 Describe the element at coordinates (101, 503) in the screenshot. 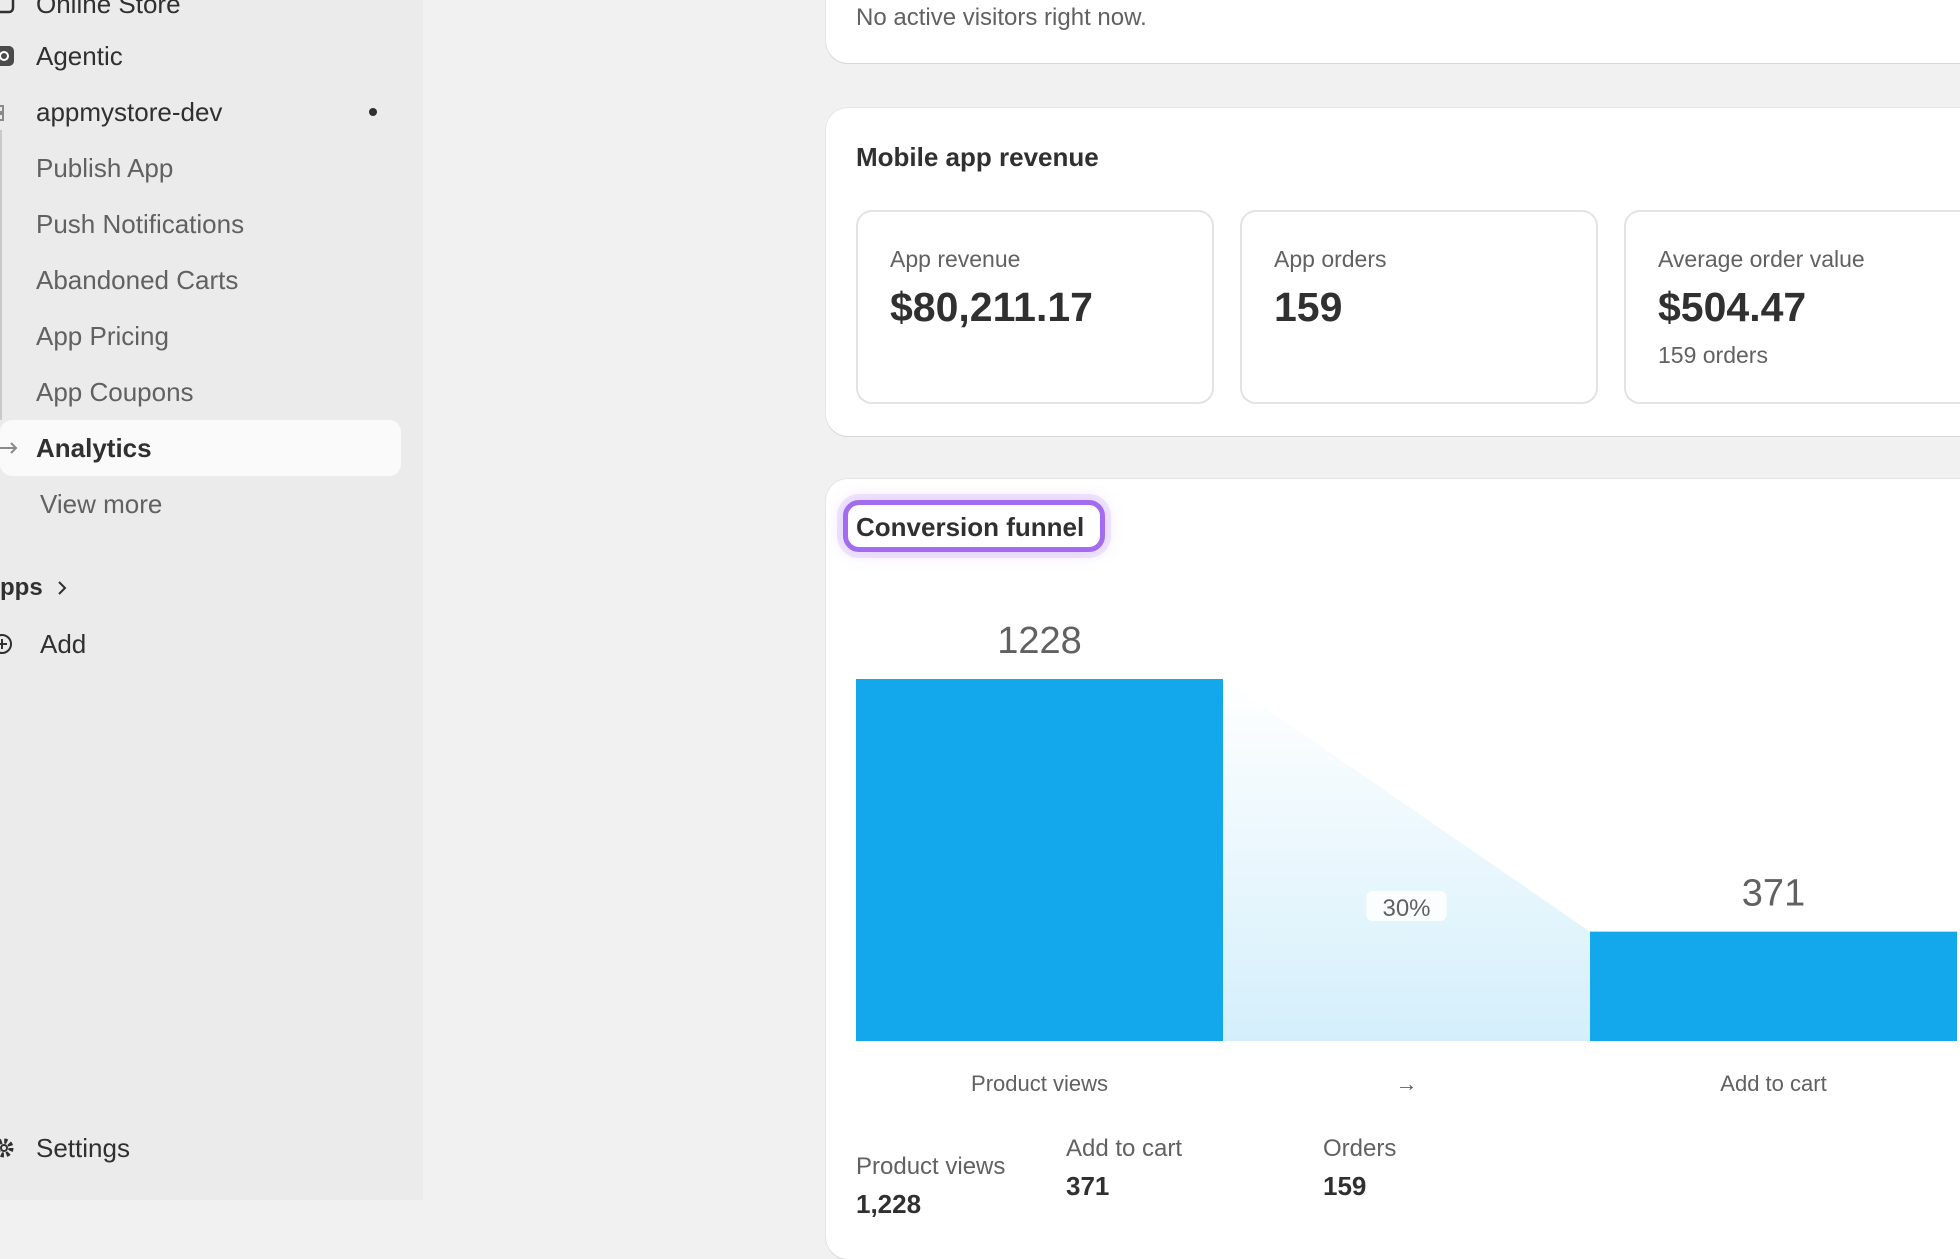

I see `sidebar-item-label: View more` at that location.